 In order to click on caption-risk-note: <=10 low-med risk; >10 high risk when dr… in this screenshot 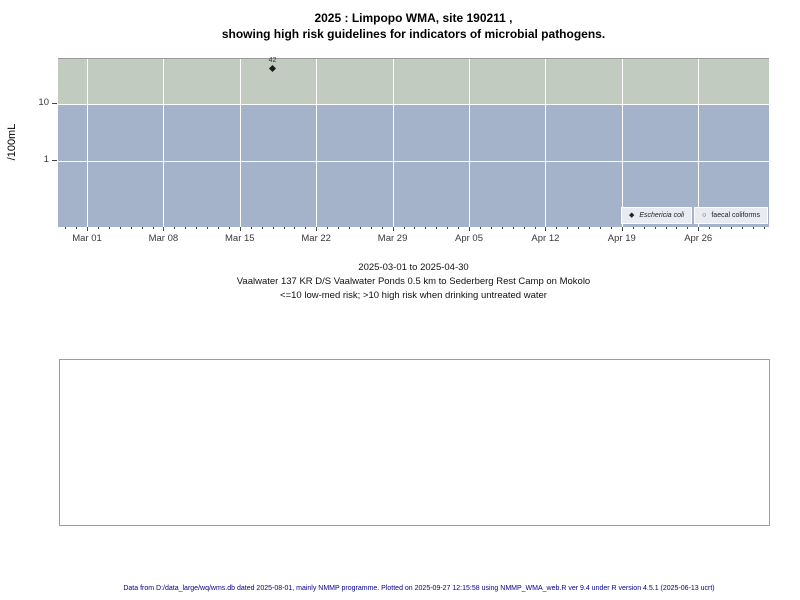, I will do `click(413, 295)`.